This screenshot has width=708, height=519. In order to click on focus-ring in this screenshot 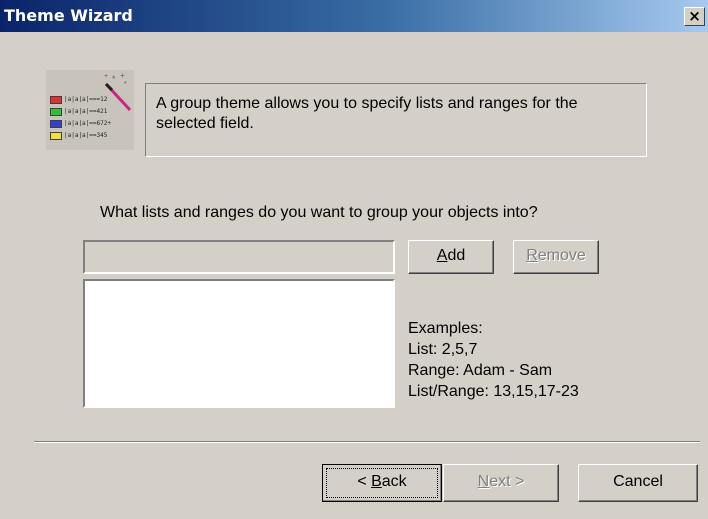, I will do `click(382, 483)`.